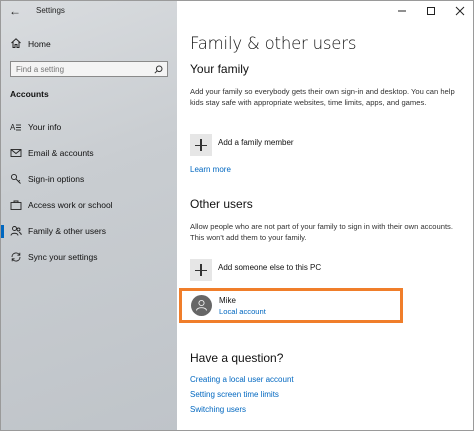  What do you see at coordinates (234, 394) in the screenshot?
I see `help-link-screen-time: Setting screen time limits` at bounding box center [234, 394].